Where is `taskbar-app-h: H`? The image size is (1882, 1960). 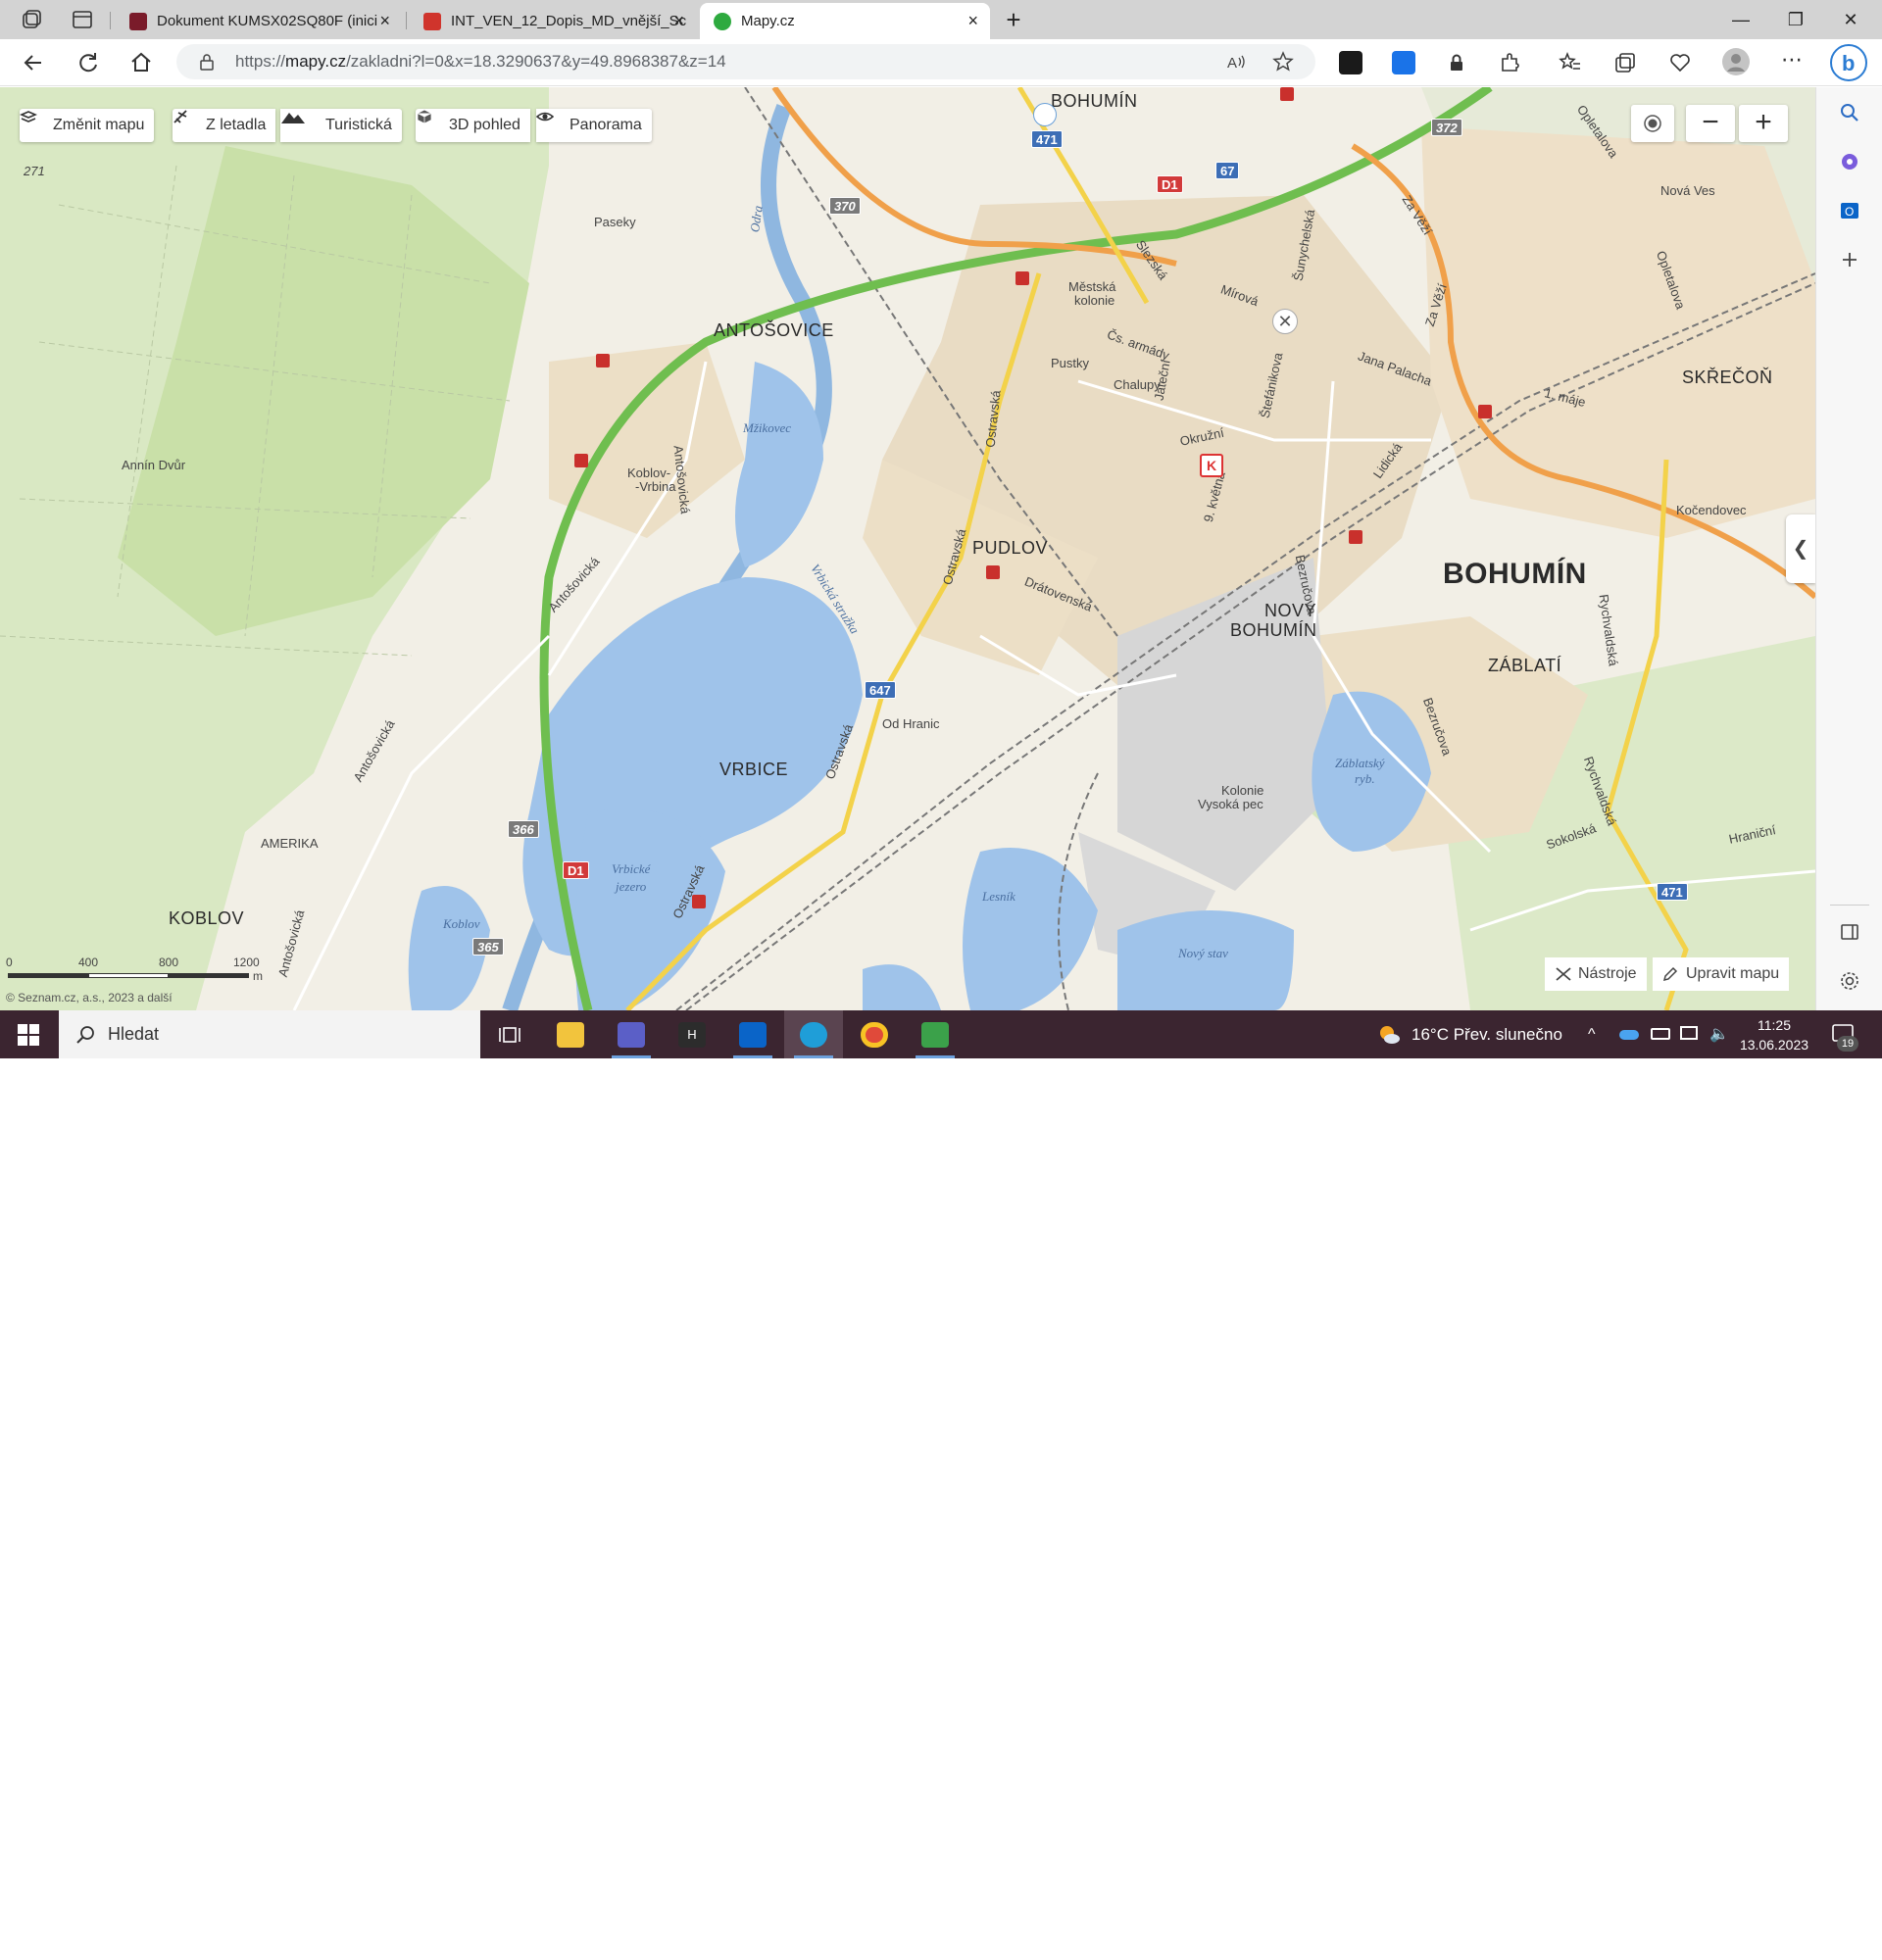 taskbar-app-h: H is located at coordinates (692, 1034).